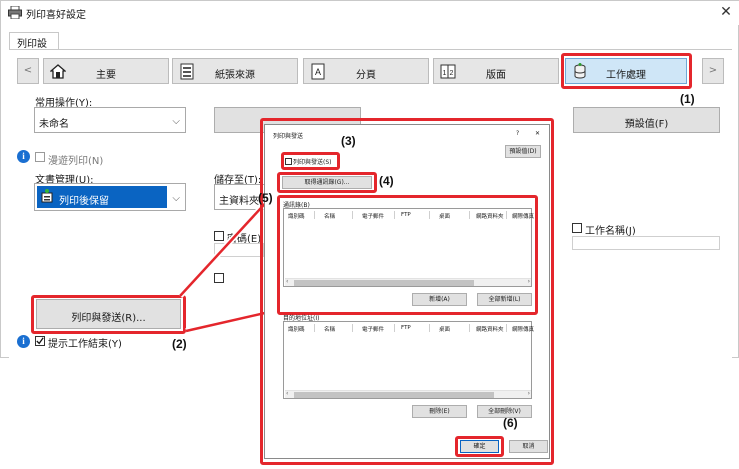 Image resolution: width=739 pixels, height=469 pixels. What do you see at coordinates (409, 360) in the screenshot?
I see `recipients-list: 識別碼 名稱 電子郵件 FTP 桌面 網路資料夾 網際傳真 ‹ ›` at bounding box center [409, 360].